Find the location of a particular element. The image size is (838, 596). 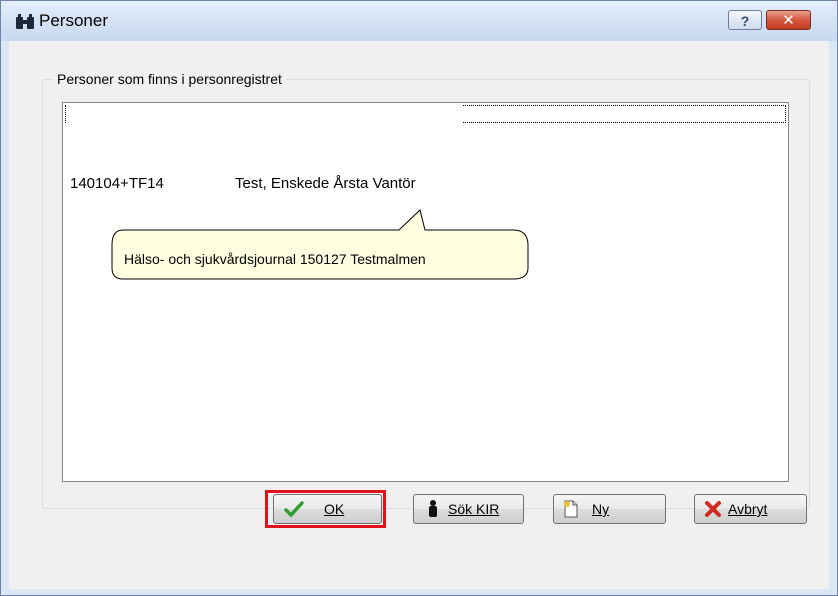

red-x-icon is located at coordinates (713, 509).